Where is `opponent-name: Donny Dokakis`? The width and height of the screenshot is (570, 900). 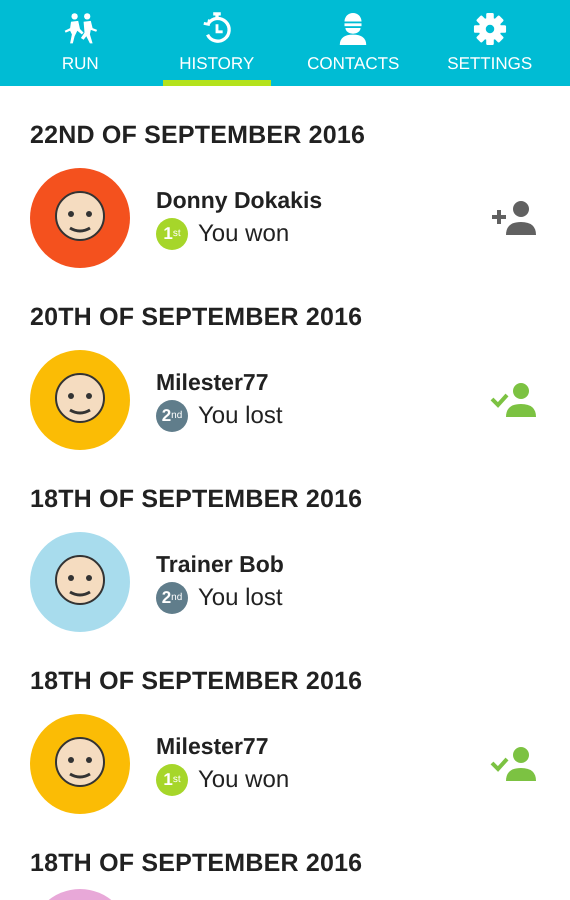
opponent-name: Donny Dokakis is located at coordinates (240, 200).